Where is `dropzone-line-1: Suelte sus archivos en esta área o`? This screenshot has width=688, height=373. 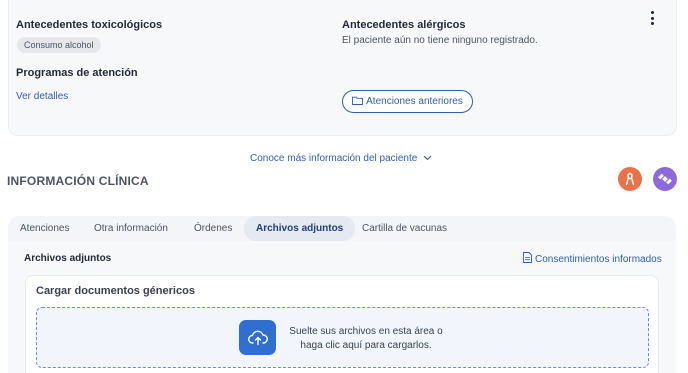
dropzone-line-1: Suelte sus archivos en esta área o is located at coordinates (366, 331).